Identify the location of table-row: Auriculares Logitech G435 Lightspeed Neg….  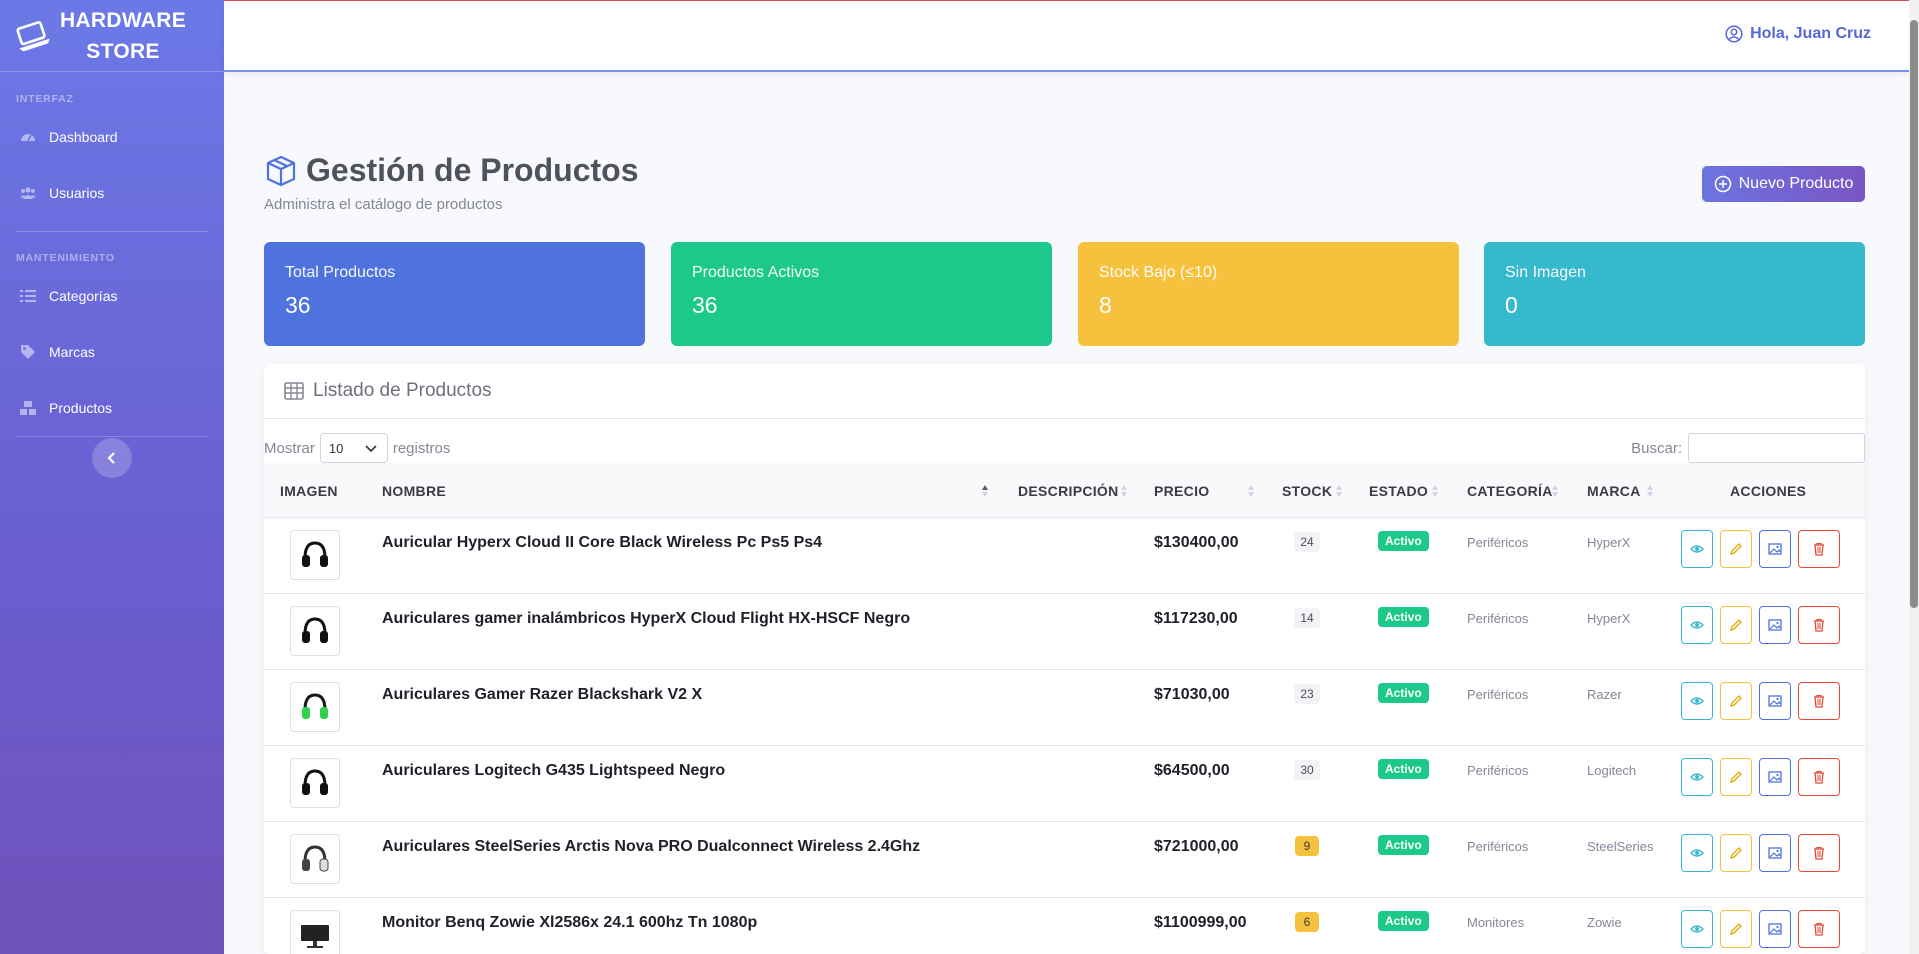
(1064, 784).